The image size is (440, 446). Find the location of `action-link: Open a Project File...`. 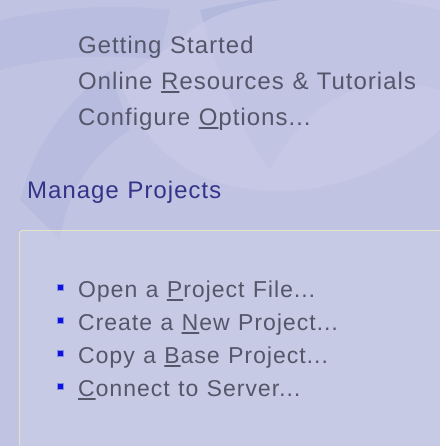

action-link: Open a Project File... is located at coordinates (197, 289).